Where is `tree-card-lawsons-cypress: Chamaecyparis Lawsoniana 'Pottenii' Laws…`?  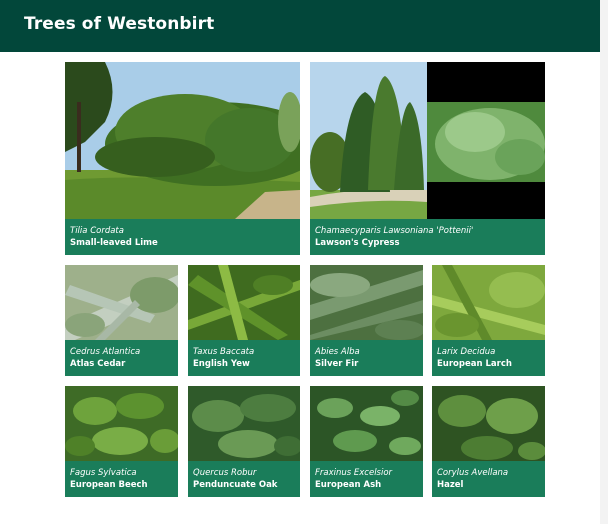
tree-card-lawsons-cypress: Chamaecyparis Lawsoniana 'Pottenii' Laws… is located at coordinates (427, 158).